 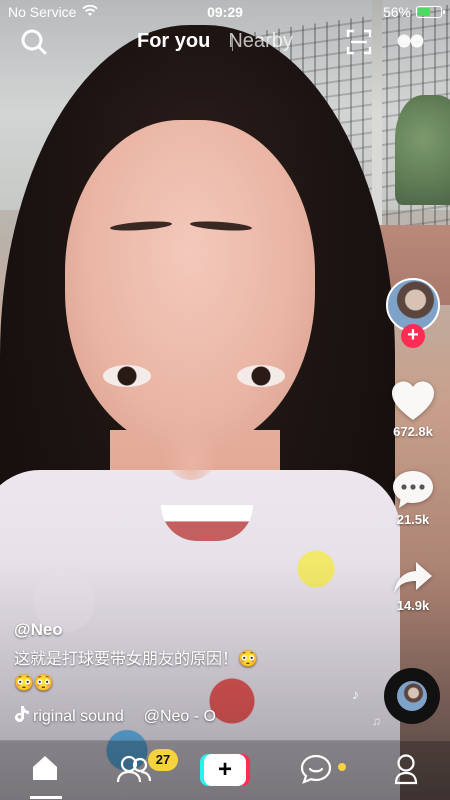 I want to click on home-active-indicator, so click(x=46, y=797).